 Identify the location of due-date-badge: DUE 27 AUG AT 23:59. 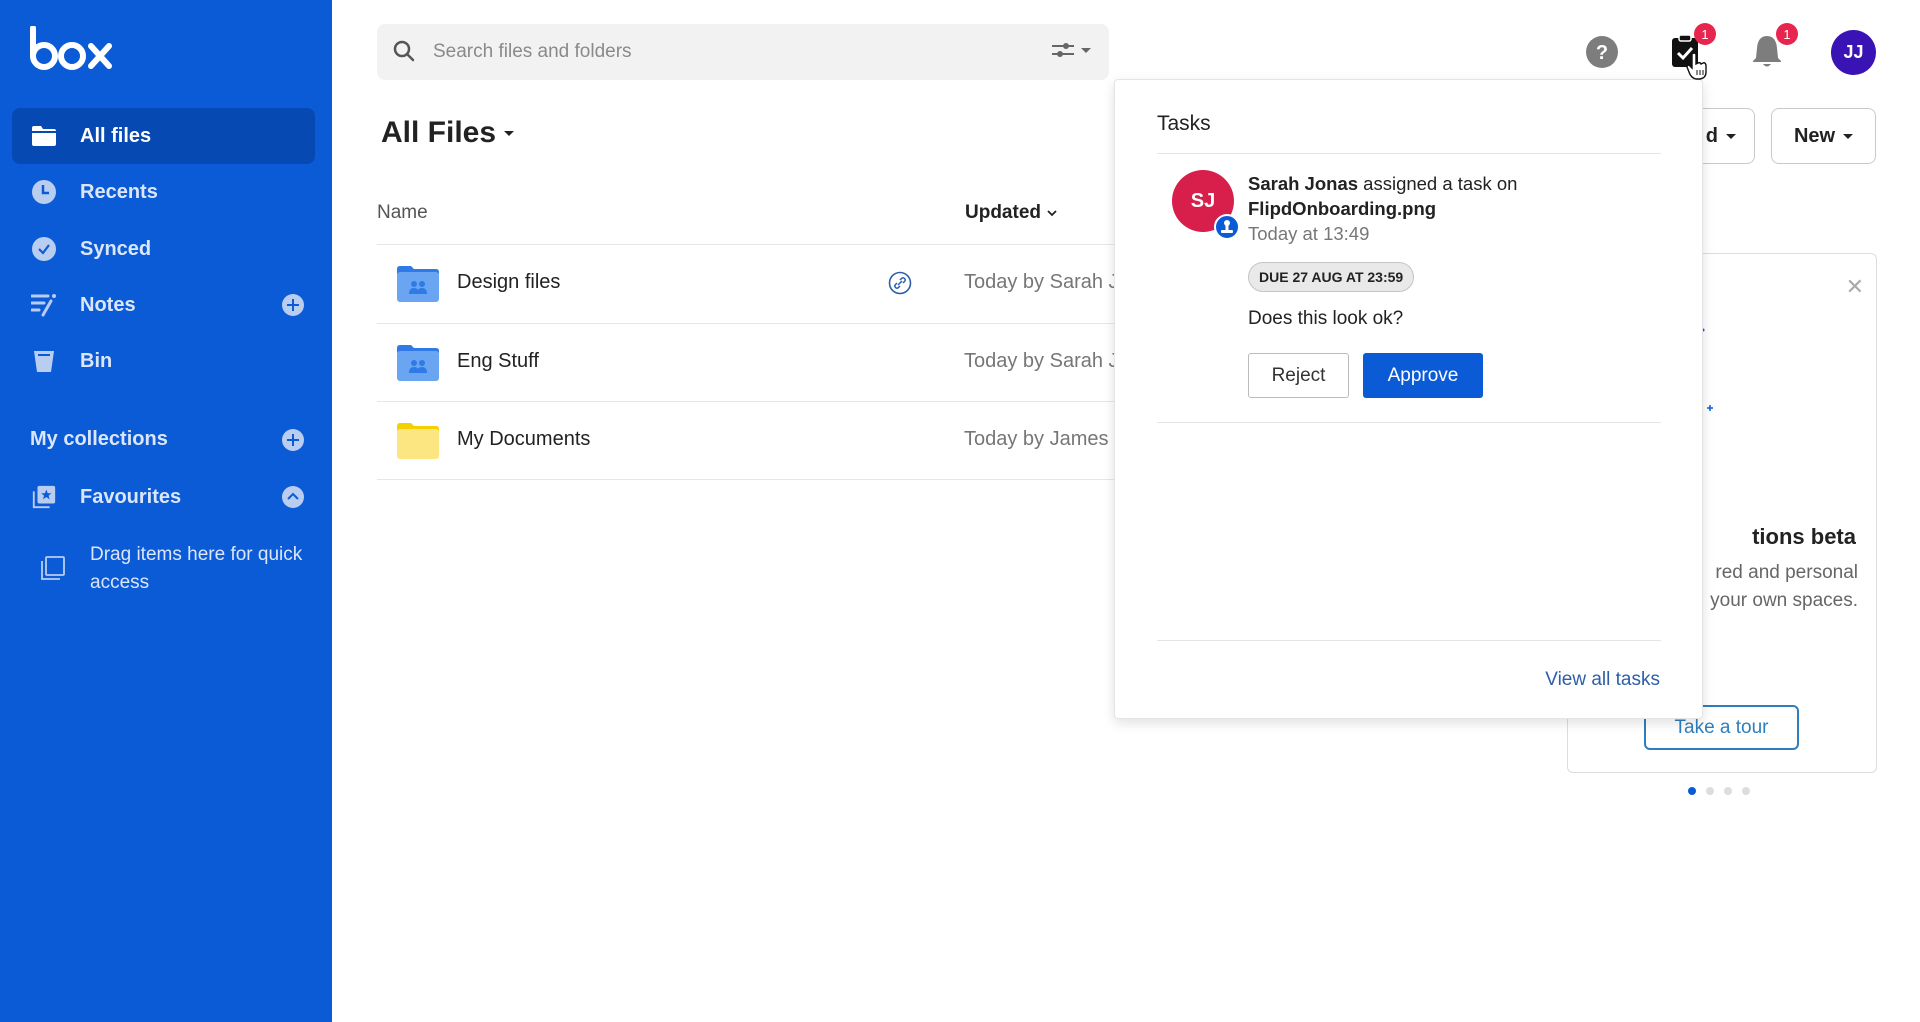
(1331, 277).